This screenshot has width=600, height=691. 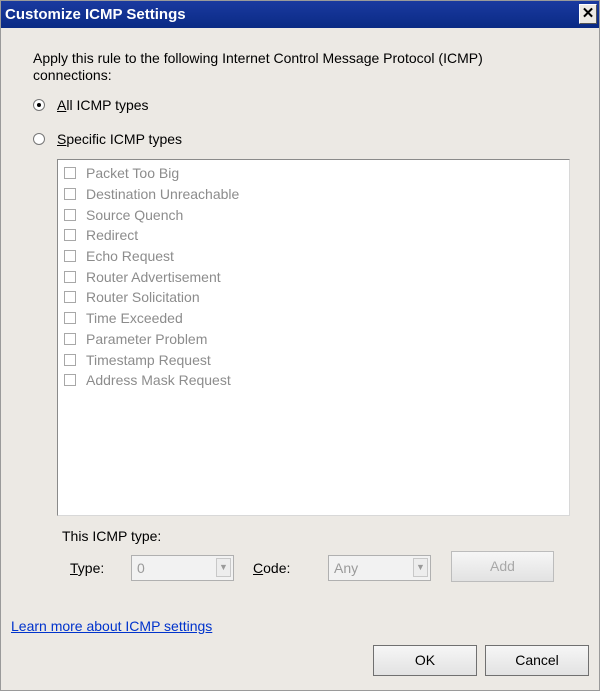 I want to click on learn-more-link: Learn more about ICMP settings, so click(x=111, y=626).